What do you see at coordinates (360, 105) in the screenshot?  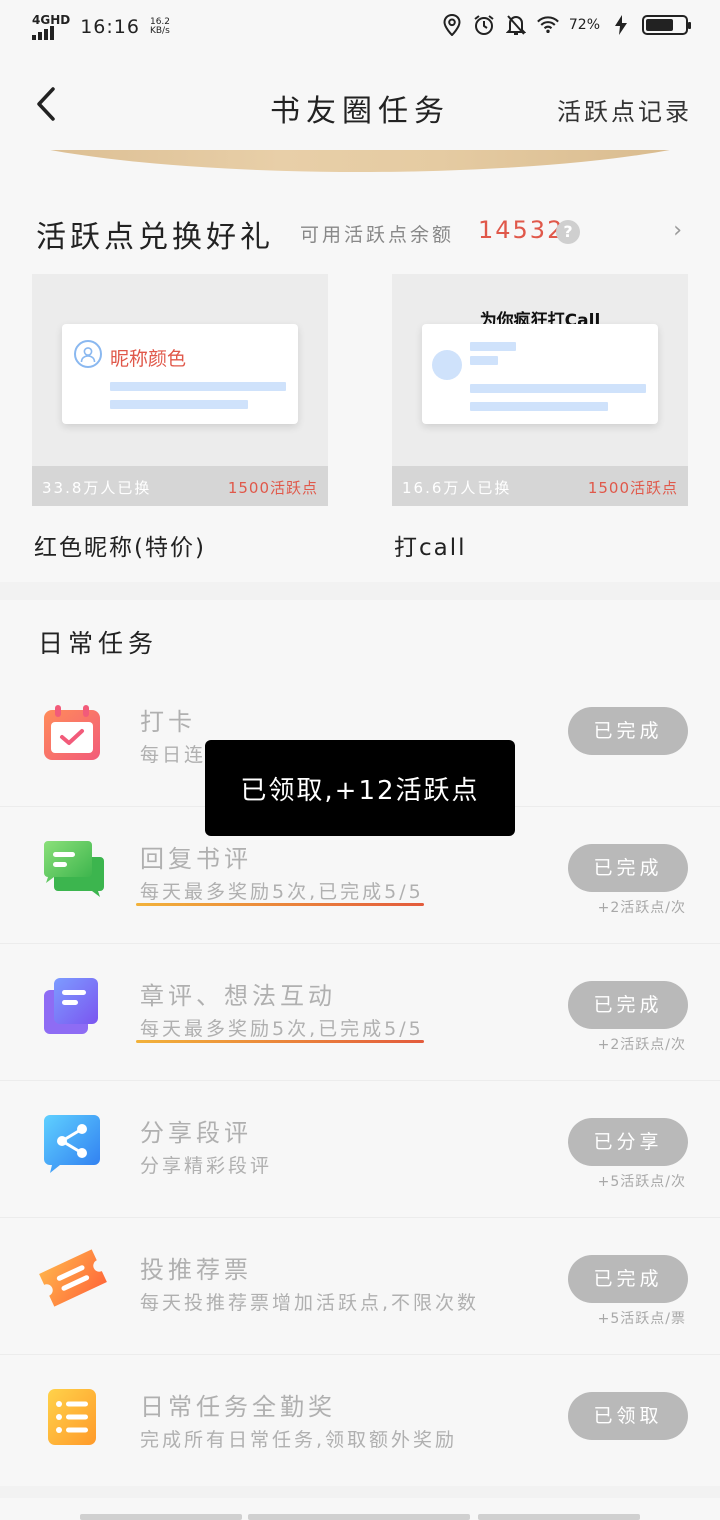 I see `nav-bar: 书友圈任务 活跃点记录` at bounding box center [360, 105].